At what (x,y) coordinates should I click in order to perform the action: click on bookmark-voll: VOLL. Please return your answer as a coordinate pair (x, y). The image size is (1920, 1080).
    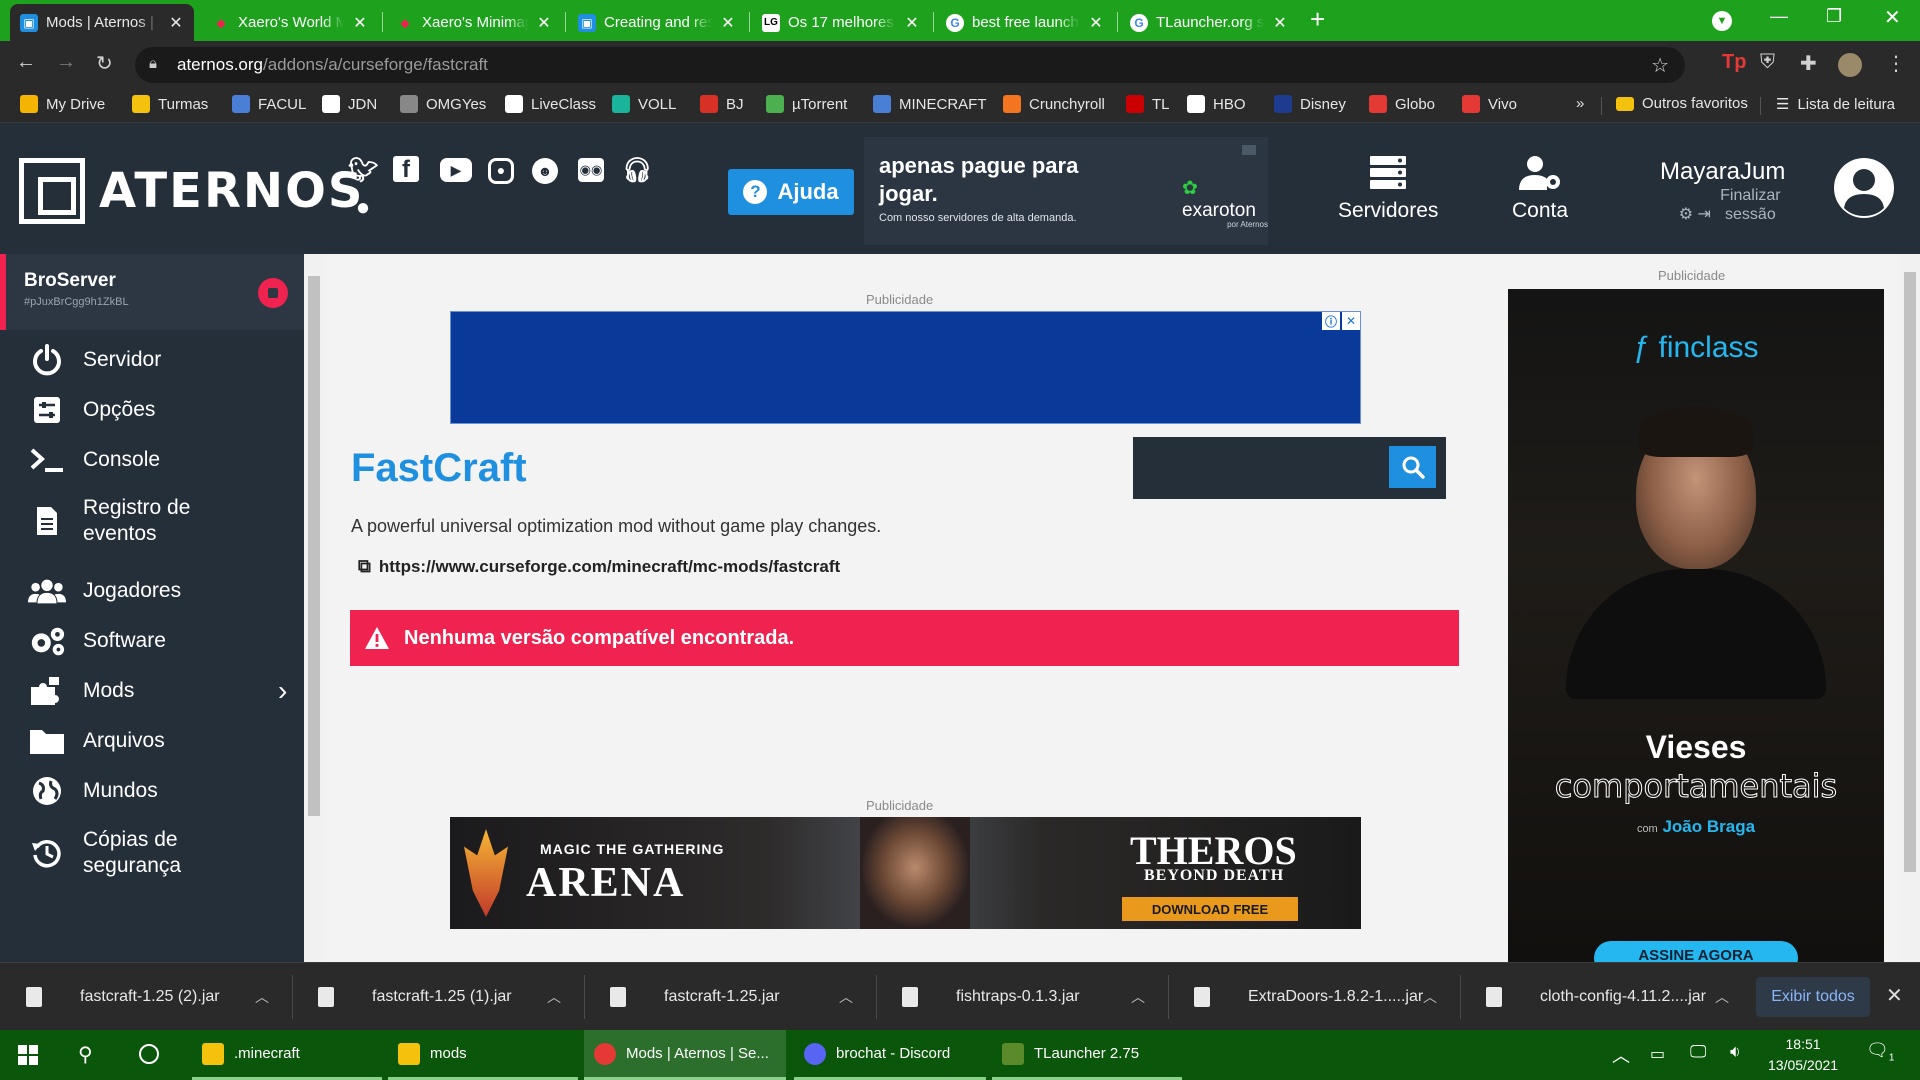
    Looking at the image, I should click on (644, 104).